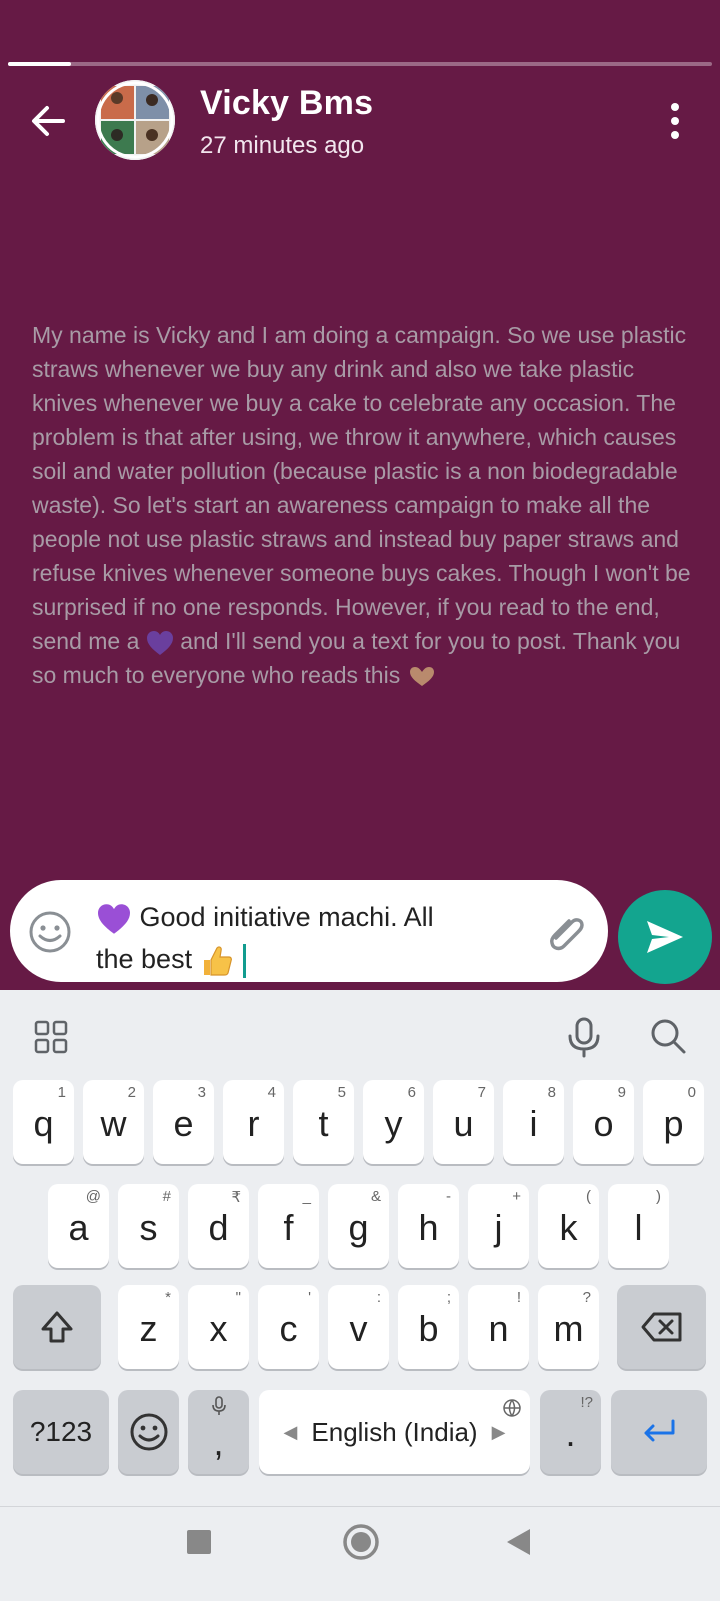 The width and height of the screenshot is (720, 1601). Describe the element at coordinates (288, 1226) in the screenshot. I see `key-f: _ f` at that location.